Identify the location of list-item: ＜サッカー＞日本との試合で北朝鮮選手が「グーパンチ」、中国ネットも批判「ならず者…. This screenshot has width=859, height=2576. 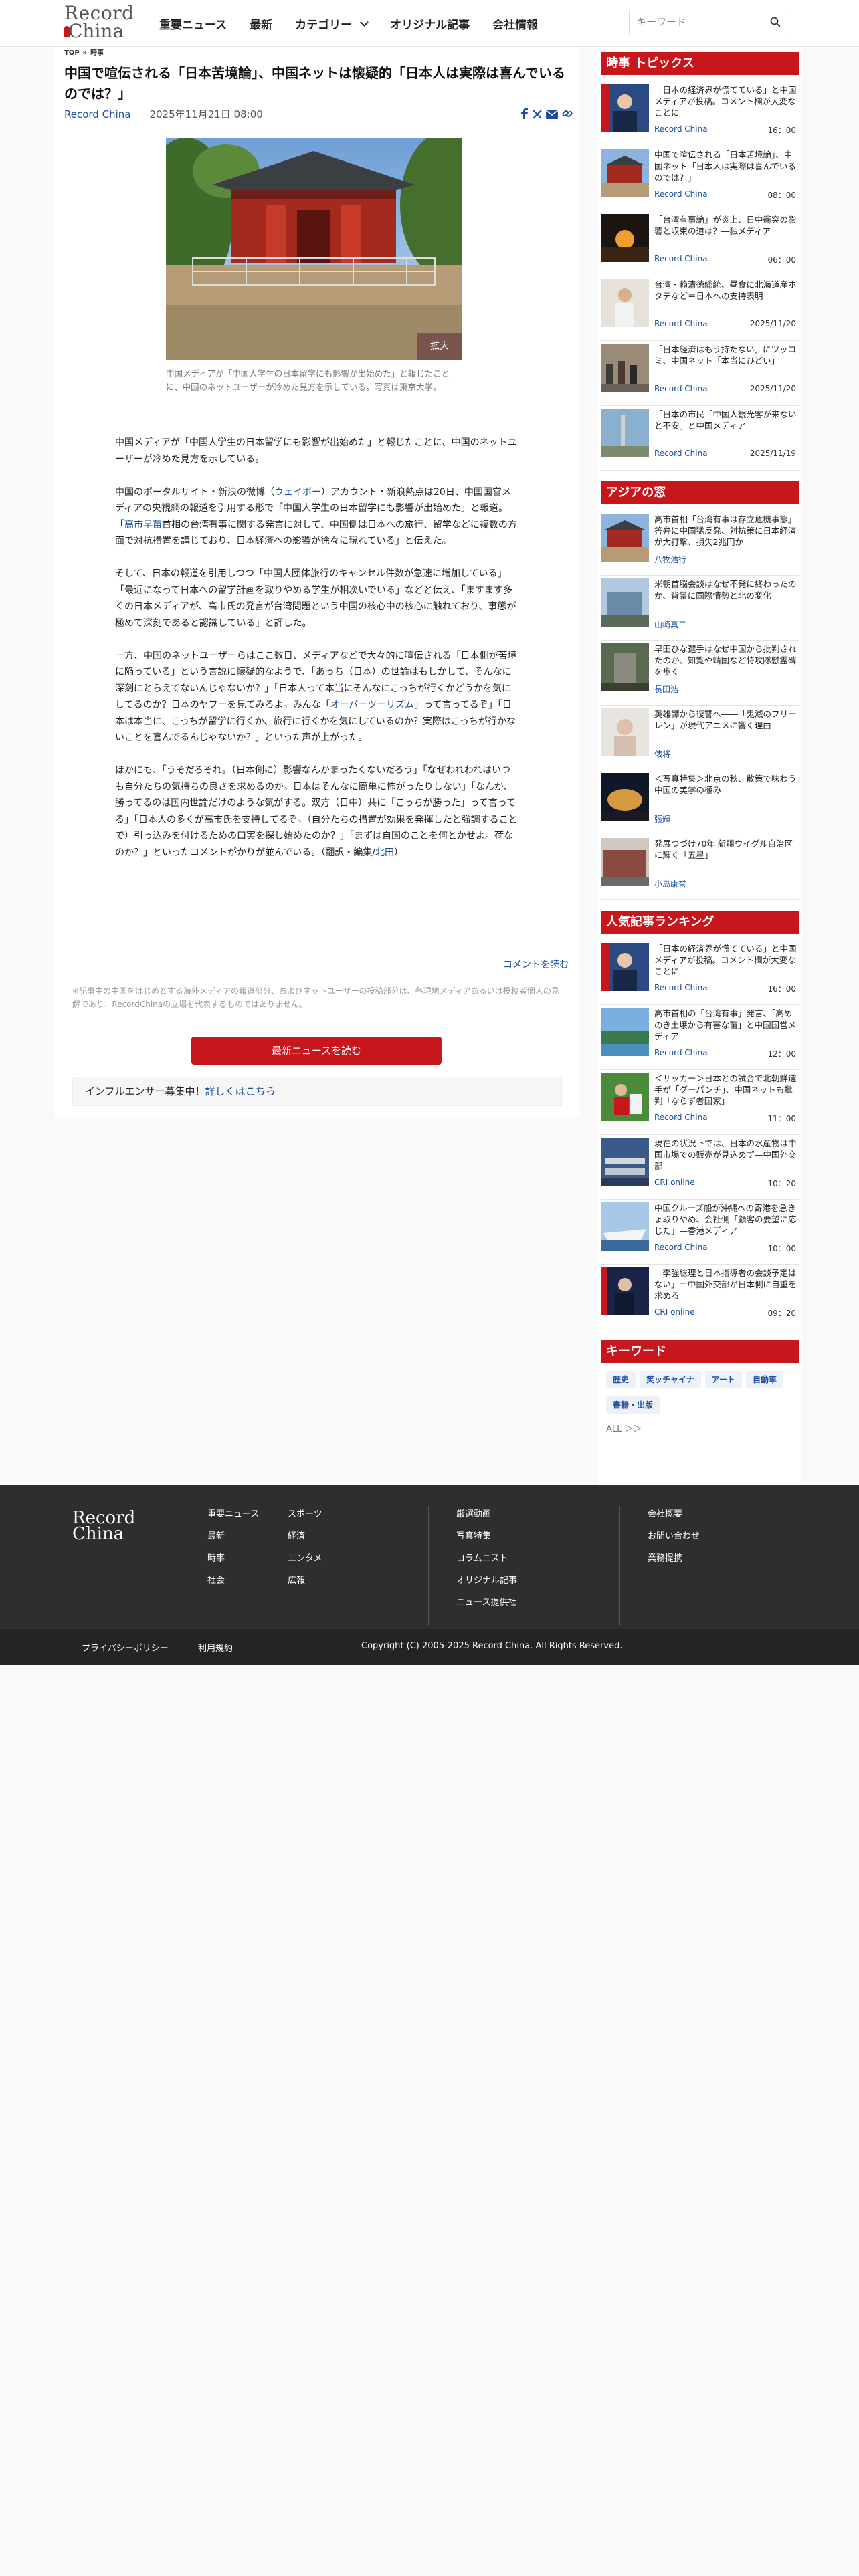
(700, 1102).